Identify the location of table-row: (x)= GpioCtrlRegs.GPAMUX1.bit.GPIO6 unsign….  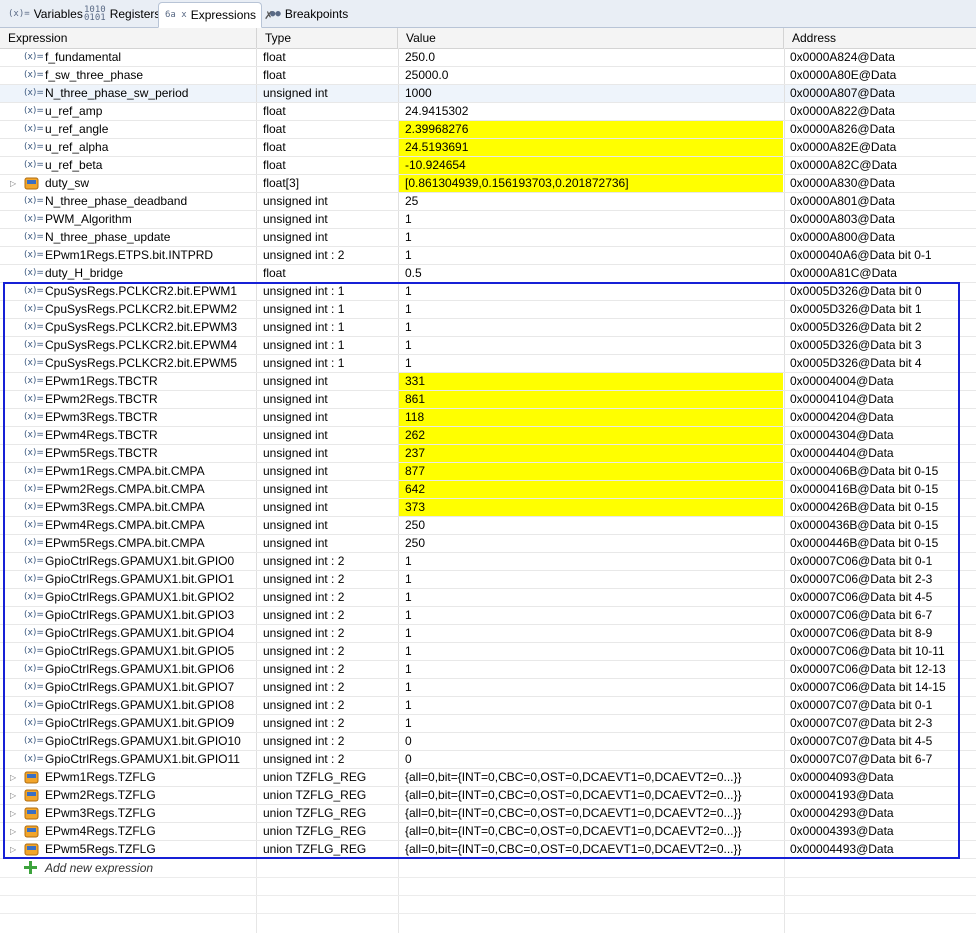
(488, 670).